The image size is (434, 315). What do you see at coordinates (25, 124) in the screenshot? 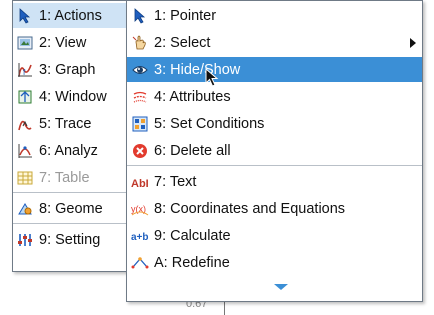
I see `trace-icon` at bounding box center [25, 124].